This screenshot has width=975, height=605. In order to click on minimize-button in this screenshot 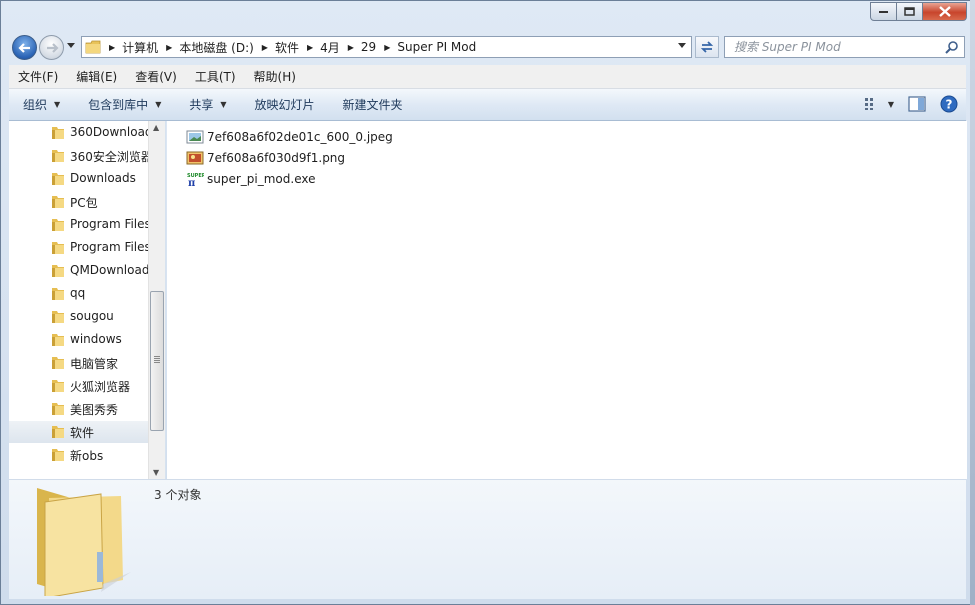, I will do `click(883, 11)`.